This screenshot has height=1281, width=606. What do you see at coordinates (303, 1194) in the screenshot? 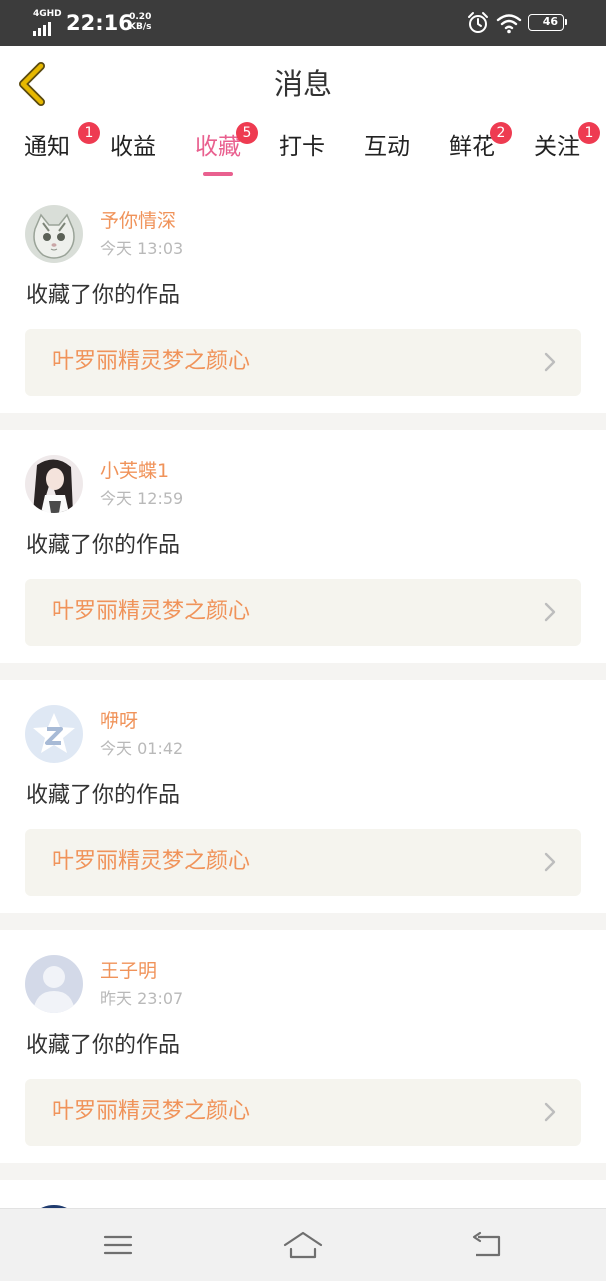
I see `list-item` at bounding box center [303, 1194].